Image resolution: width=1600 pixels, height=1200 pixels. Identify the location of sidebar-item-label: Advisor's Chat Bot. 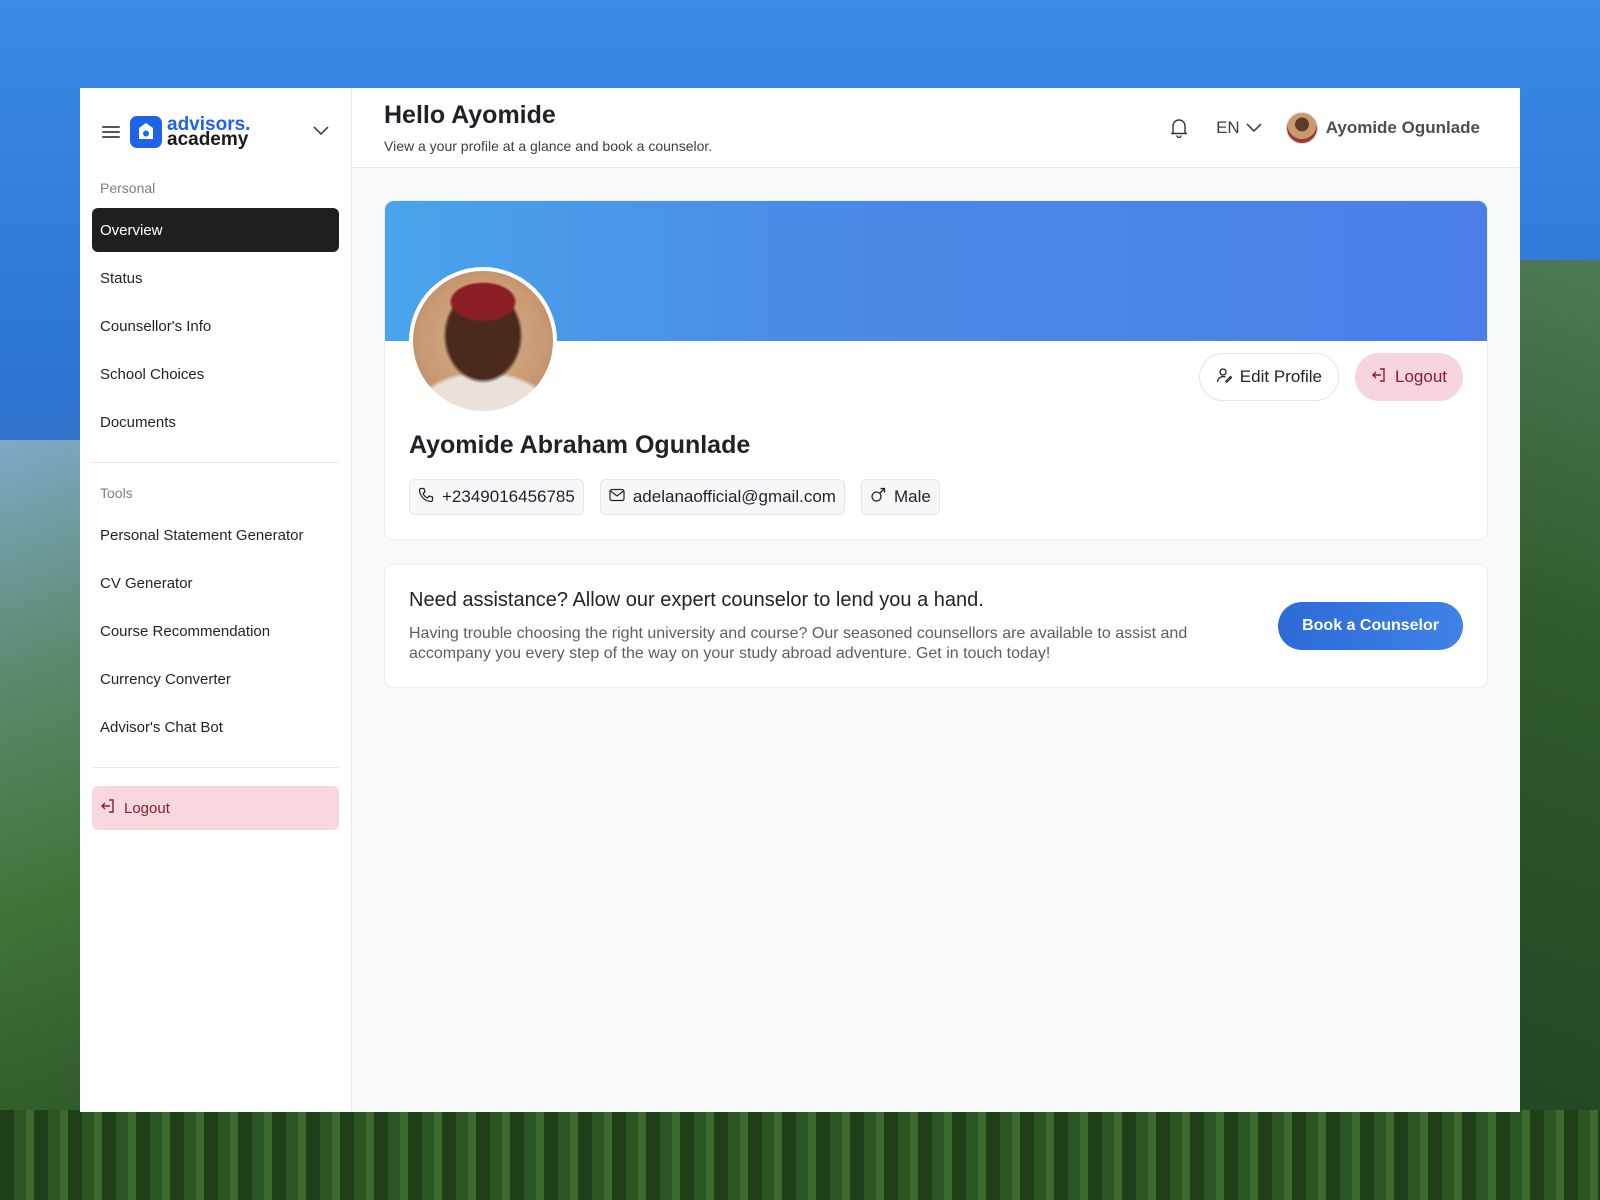
(161, 727).